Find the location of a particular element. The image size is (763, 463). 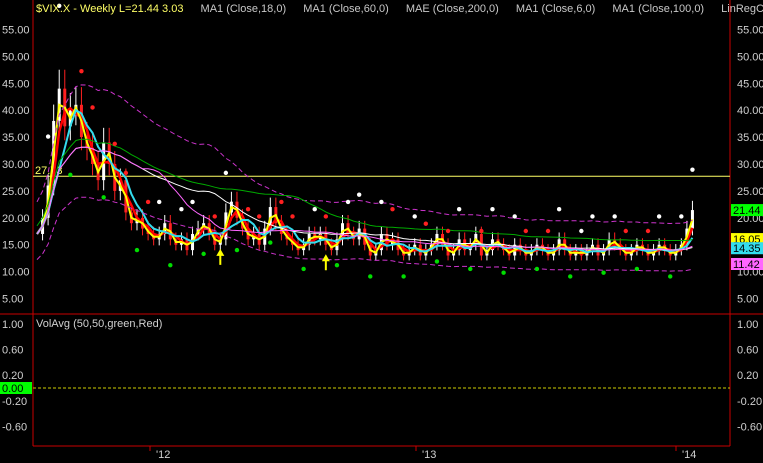

study-ma60-label: MA1 (Close,60,0) is located at coordinates (346, 9).